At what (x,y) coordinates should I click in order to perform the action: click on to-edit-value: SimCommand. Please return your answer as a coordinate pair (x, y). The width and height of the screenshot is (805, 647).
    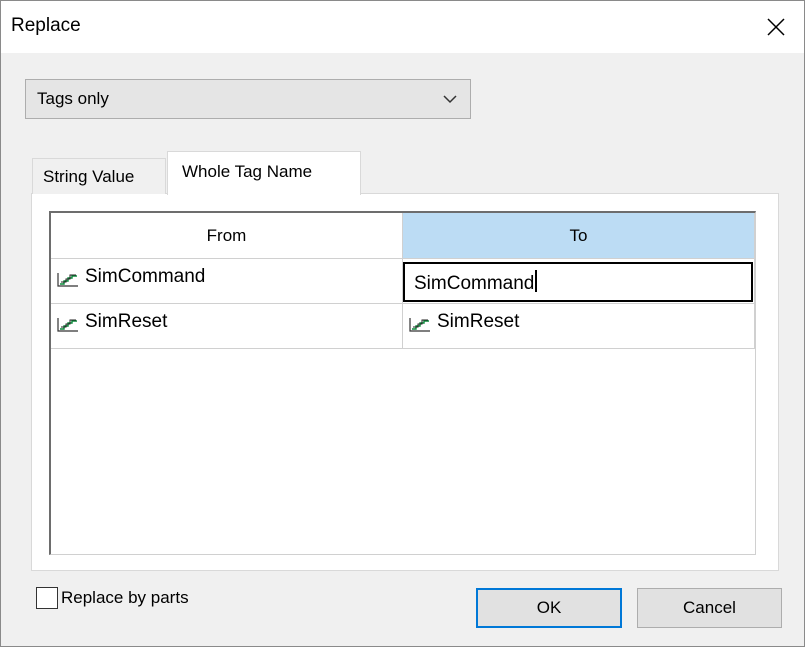
    Looking at the image, I should click on (474, 283).